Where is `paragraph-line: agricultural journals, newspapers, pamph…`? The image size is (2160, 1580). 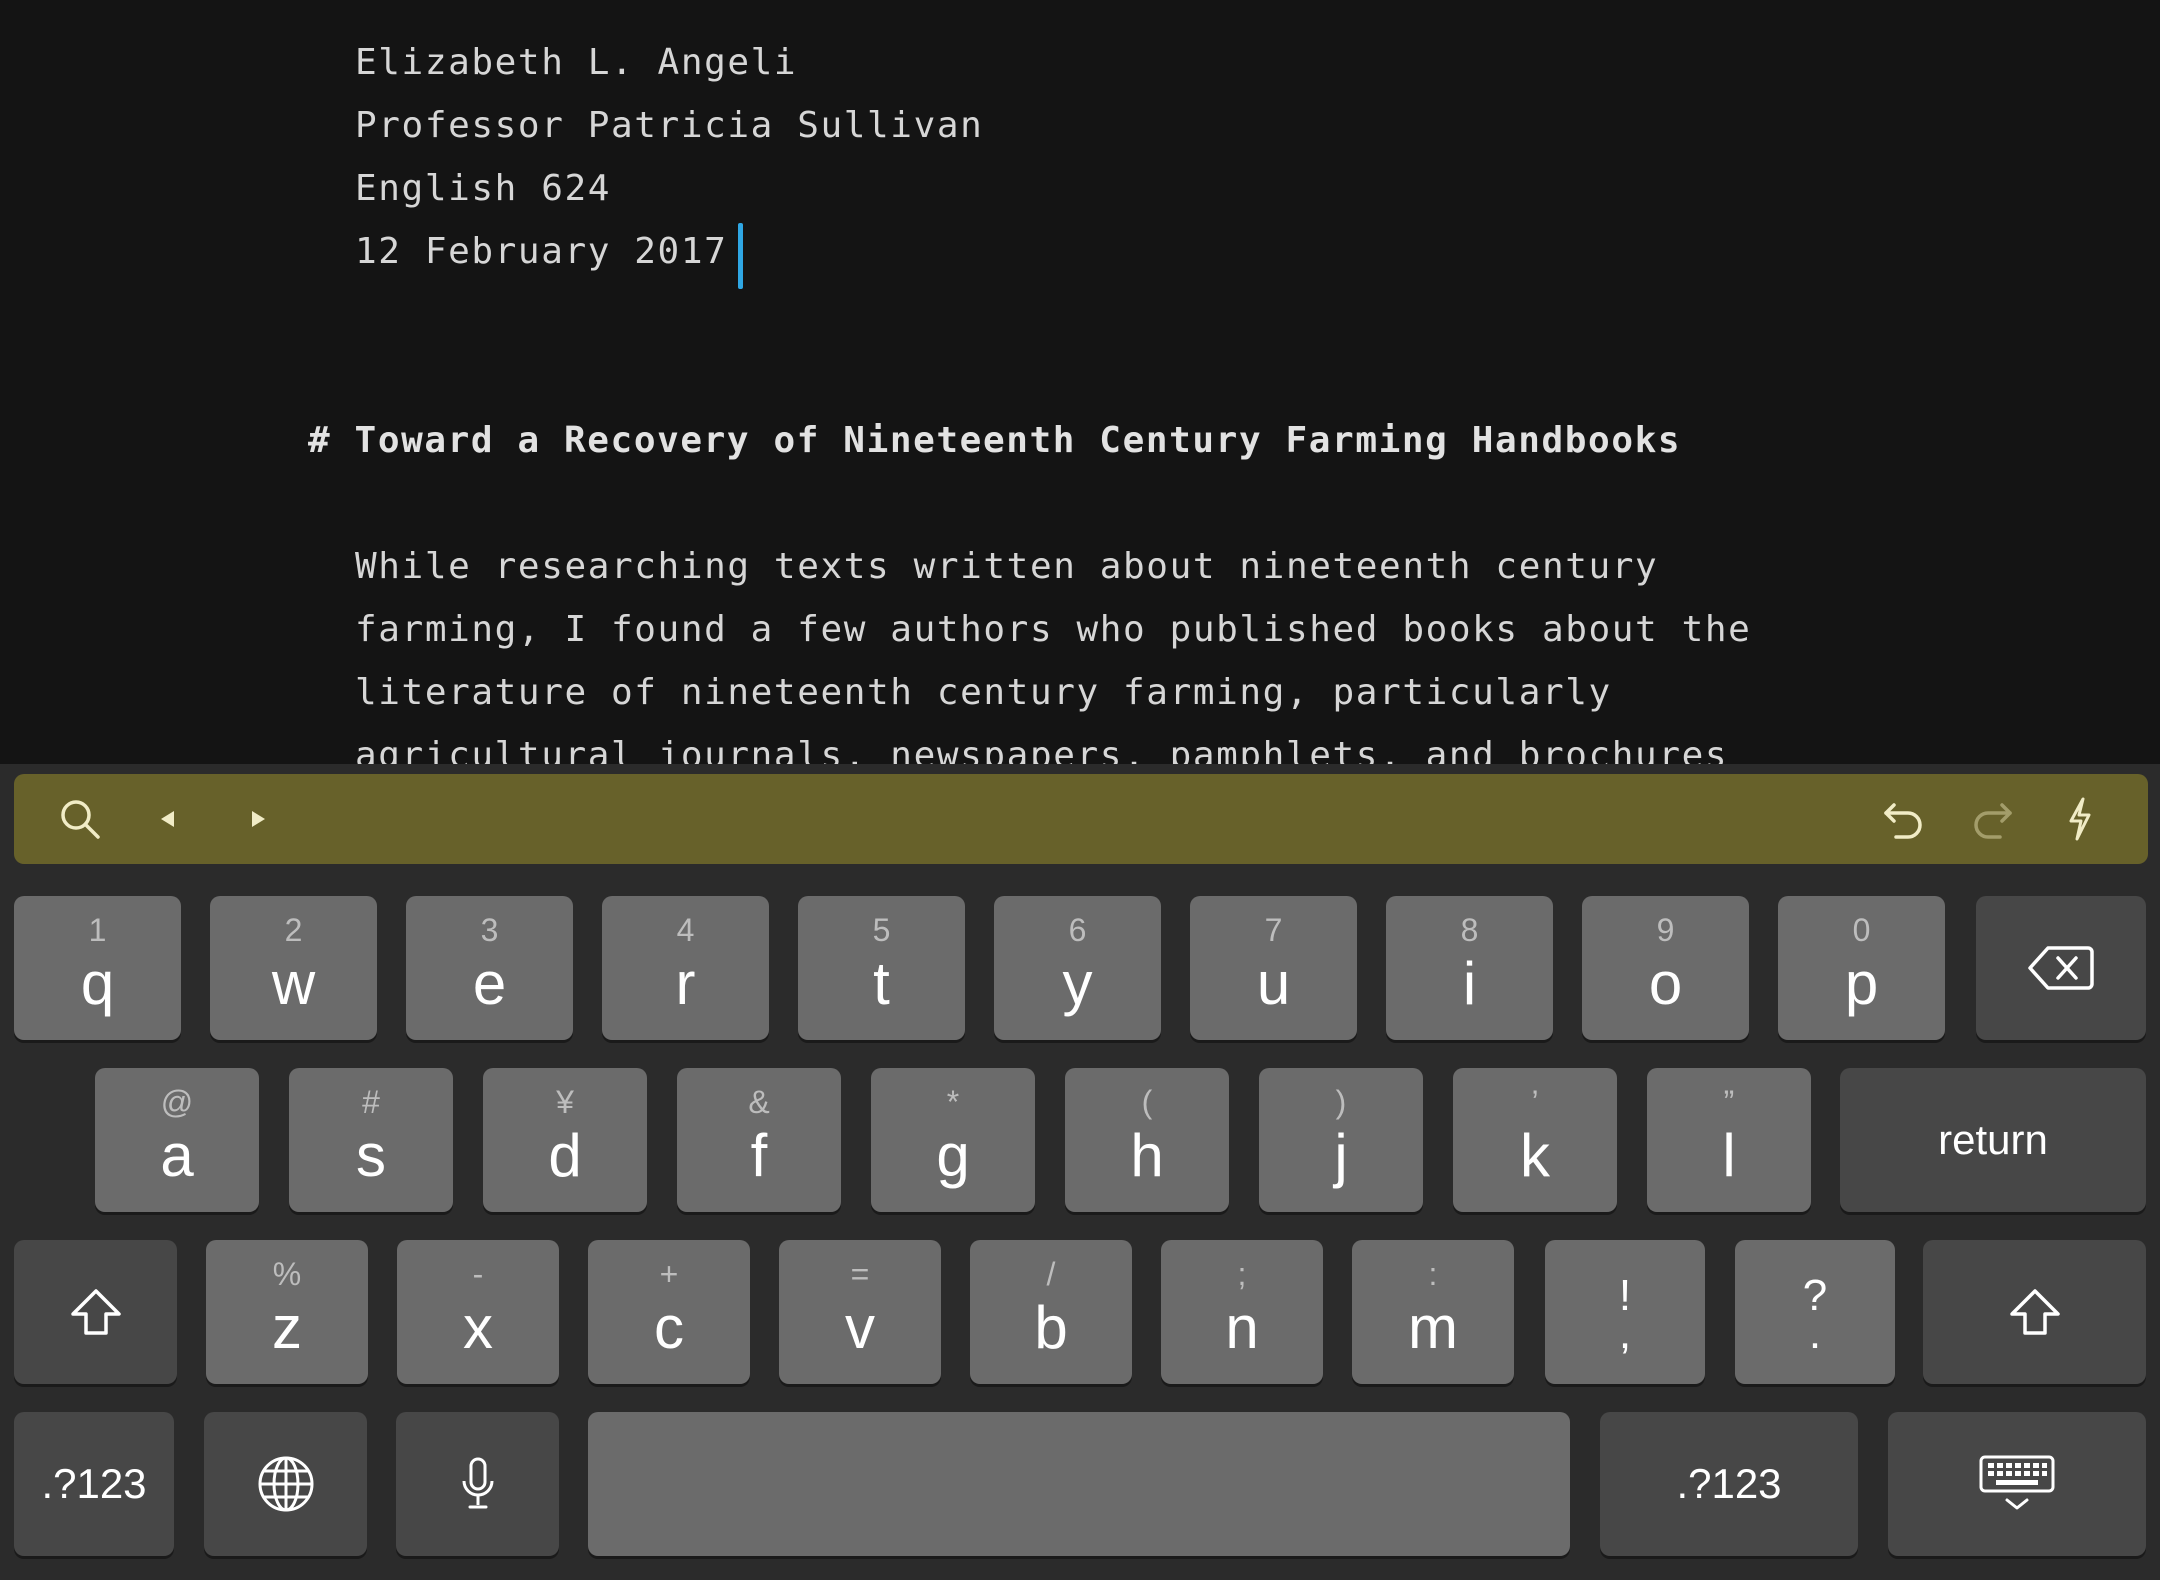
paragraph-line: agricultural journals, newspapers, pamph… is located at coordinates (1042, 749).